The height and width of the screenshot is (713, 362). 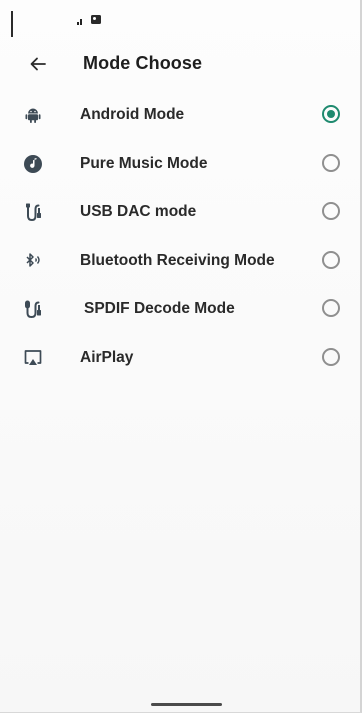 I want to click on mode-option-pure-music: Pure Music Mode, so click(x=180, y=165).